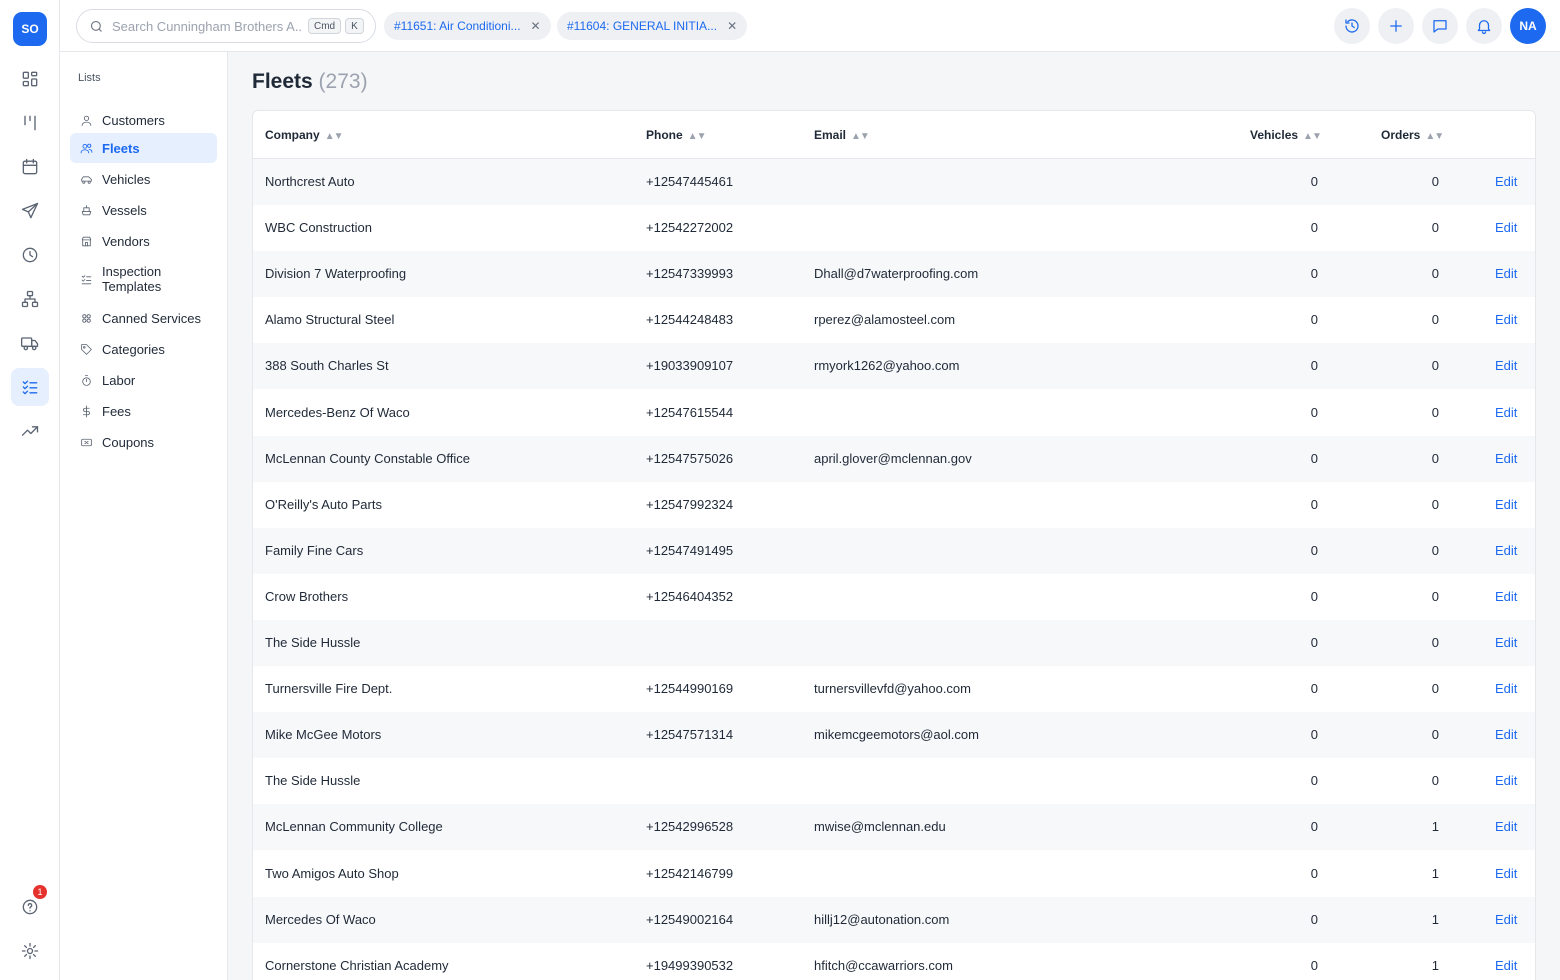 Image resolution: width=1560 pixels, height=980 pixels. I want to click on cell-email: rperez@alamosteel.com, so click(885, 320).